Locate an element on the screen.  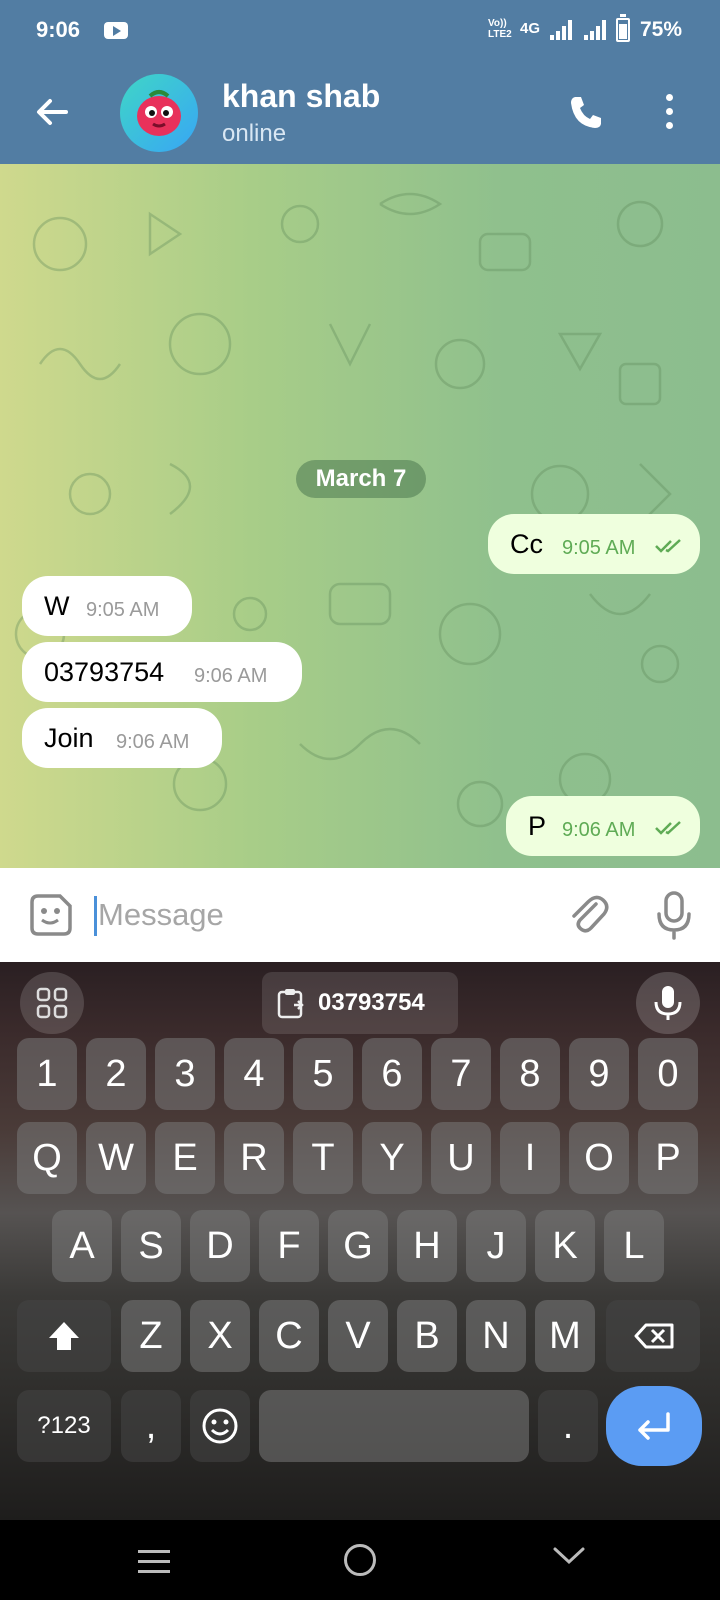
shift-key is located at coordinates (64, 1336).